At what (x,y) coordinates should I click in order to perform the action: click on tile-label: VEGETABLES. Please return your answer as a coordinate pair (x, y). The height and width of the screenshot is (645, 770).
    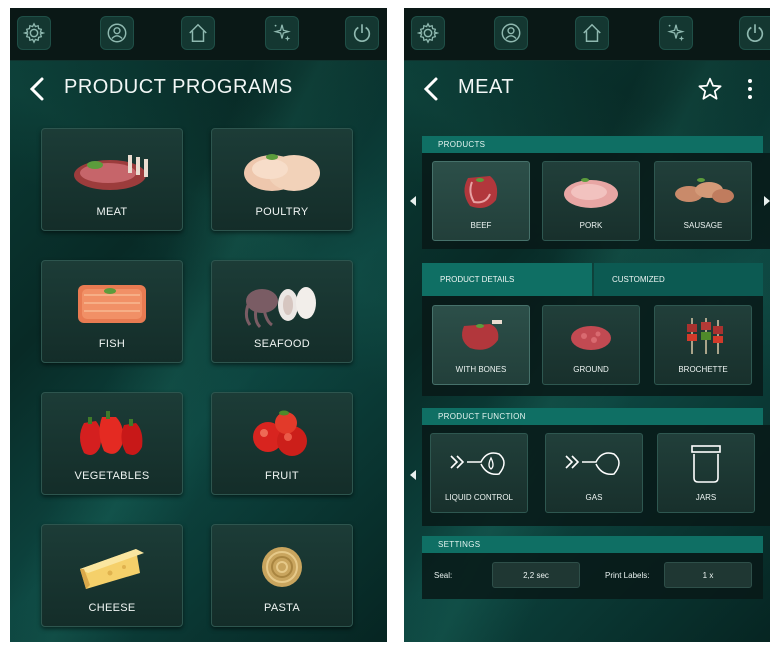
    Looking at the image, I should click on (112, 476).